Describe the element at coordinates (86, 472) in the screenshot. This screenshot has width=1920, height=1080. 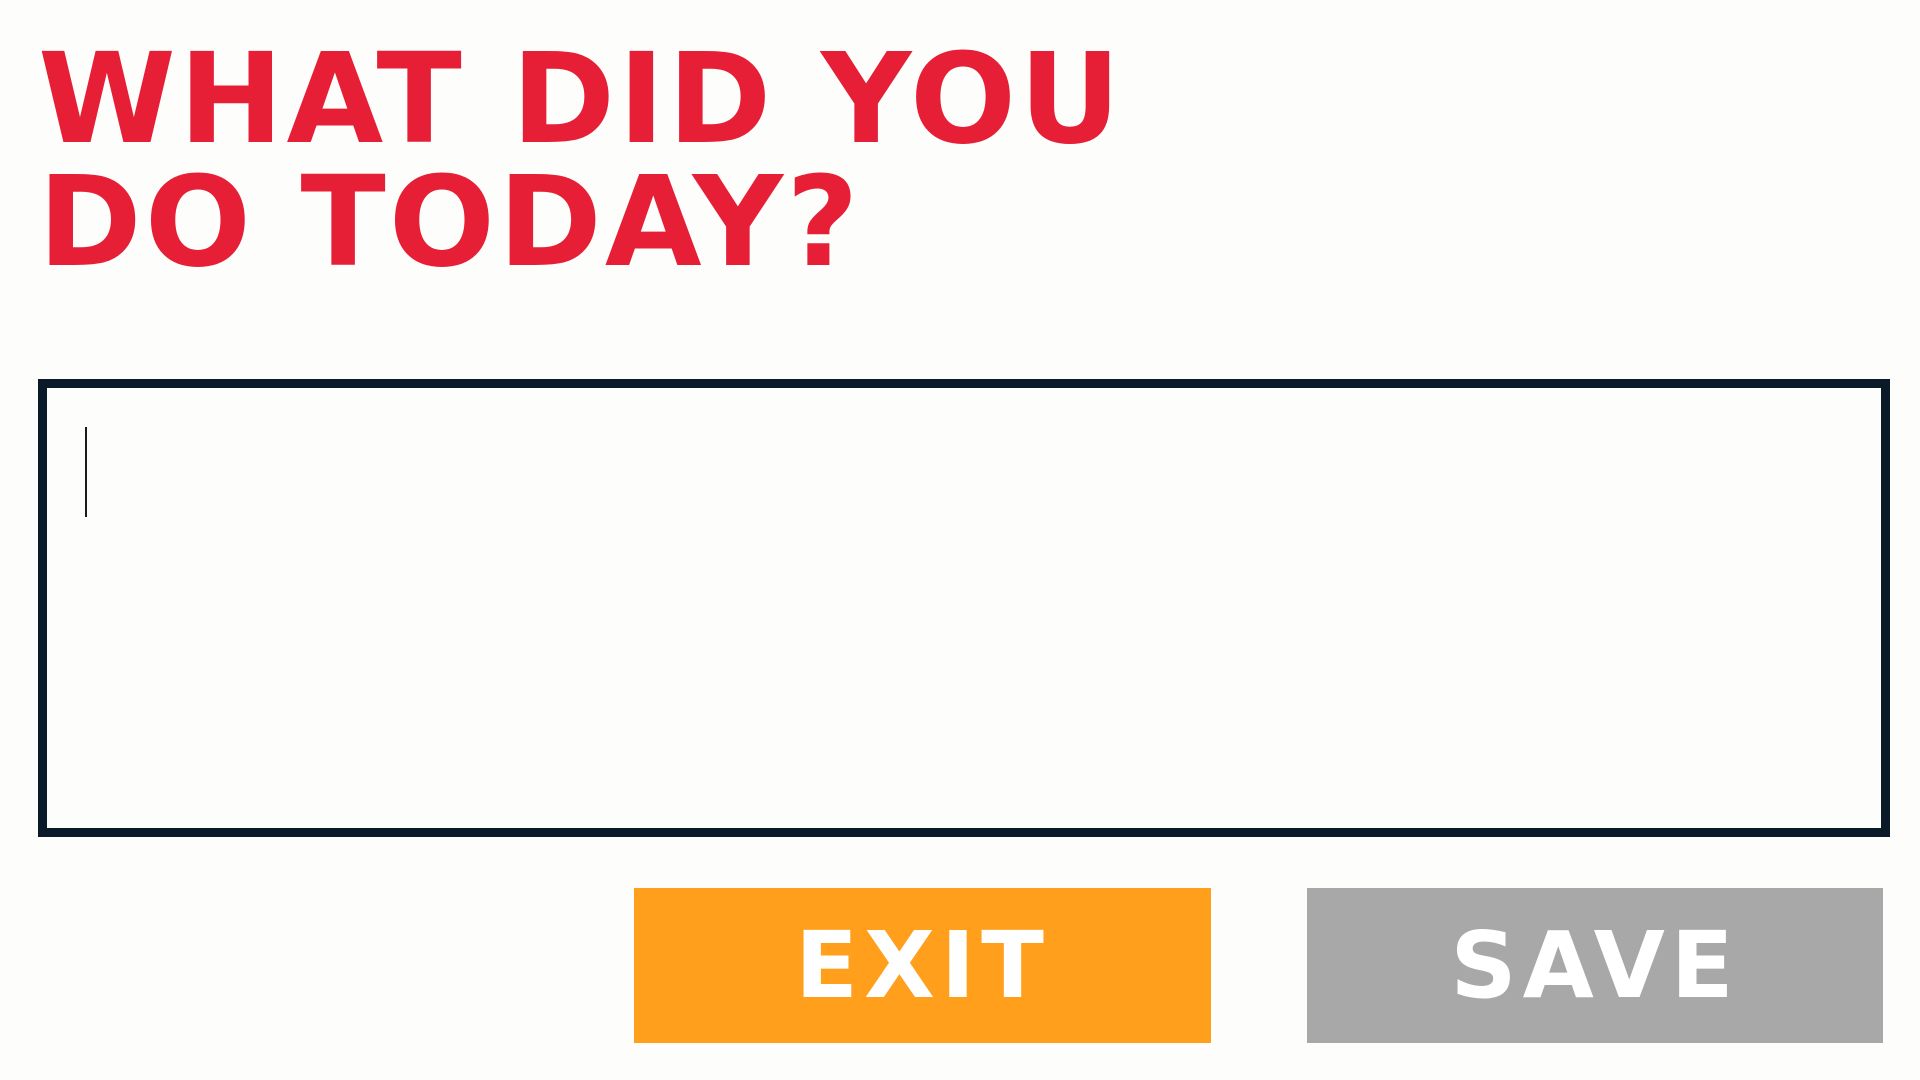
I see `text-caret` at that location.